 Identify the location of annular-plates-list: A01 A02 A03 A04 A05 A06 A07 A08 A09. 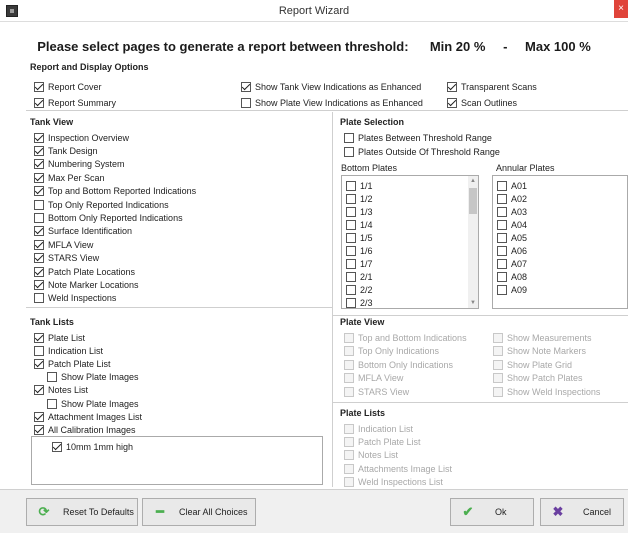
(560, 242).